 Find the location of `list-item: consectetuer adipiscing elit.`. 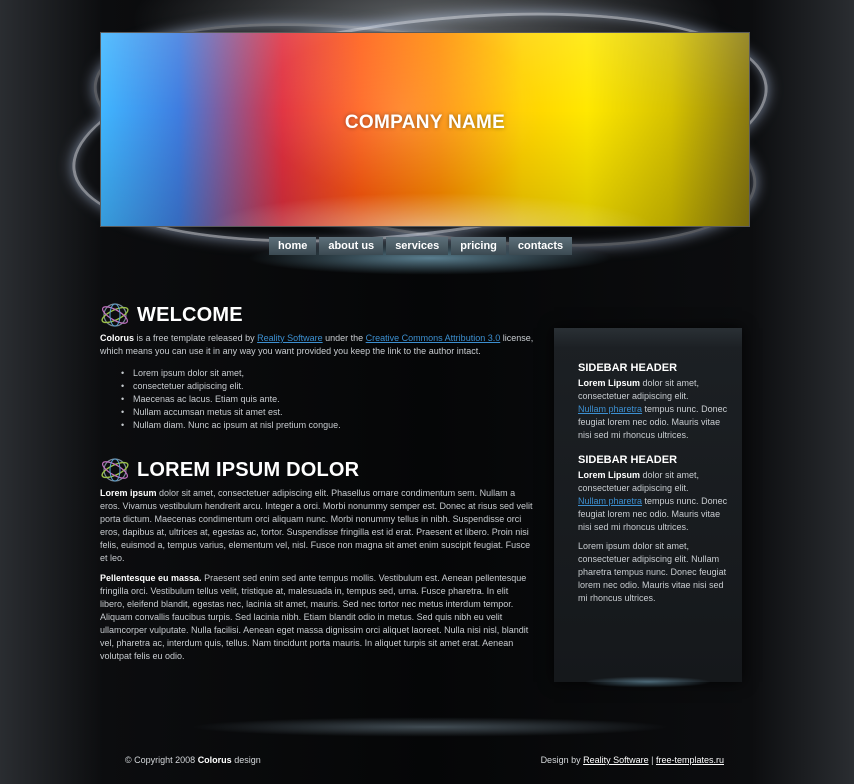

list-item: consectetuer adipiscing elit. is located at coordinates (327, 386).